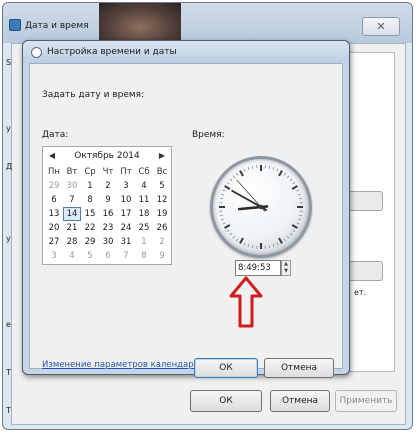 This screenshot has width=416, height=433. Describe the element at coordinates (226, 401) in the screenshot. I see `outer-ok-button: ОК` at that location.